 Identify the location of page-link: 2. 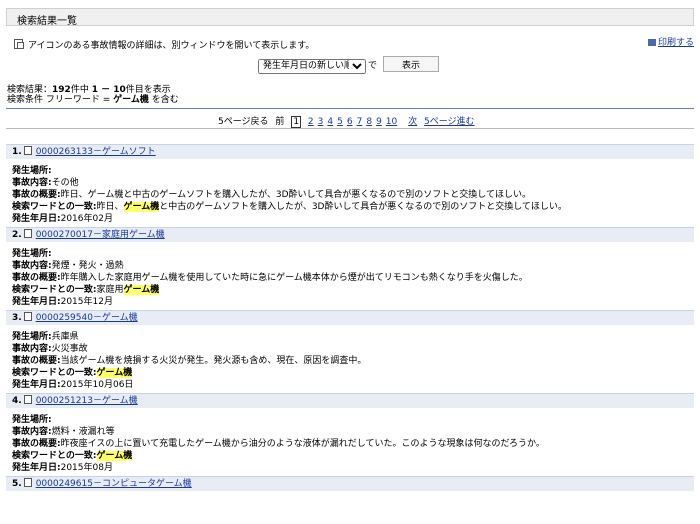
(311, 122).